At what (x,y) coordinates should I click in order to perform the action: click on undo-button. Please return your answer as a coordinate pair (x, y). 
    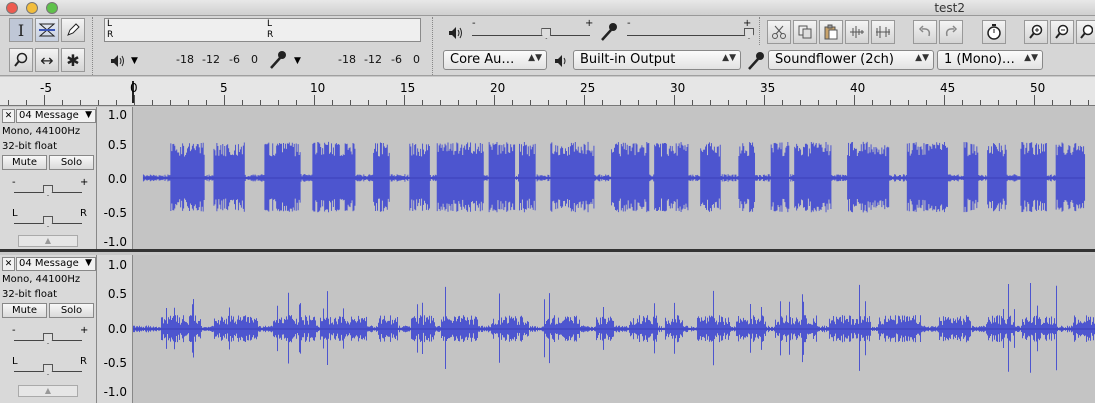
    Looking at the image, I should click on (925, 32).